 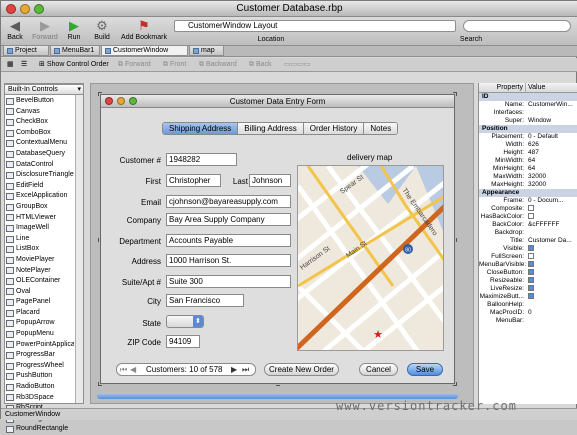 What do you see at coordinates (39, 398) in the screenshot?
I see `library-item: Rb3DSpace` at bounding box center [39, 398].